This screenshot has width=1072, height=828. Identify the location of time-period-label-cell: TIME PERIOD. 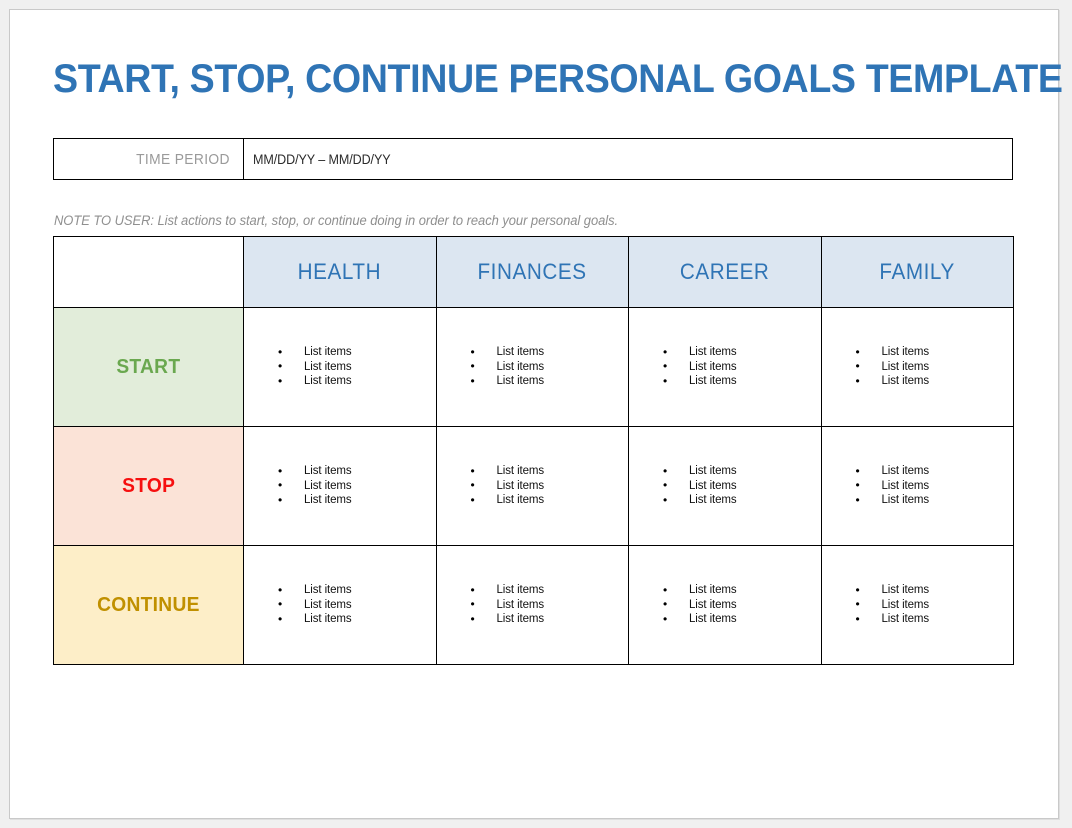
(149, 159).